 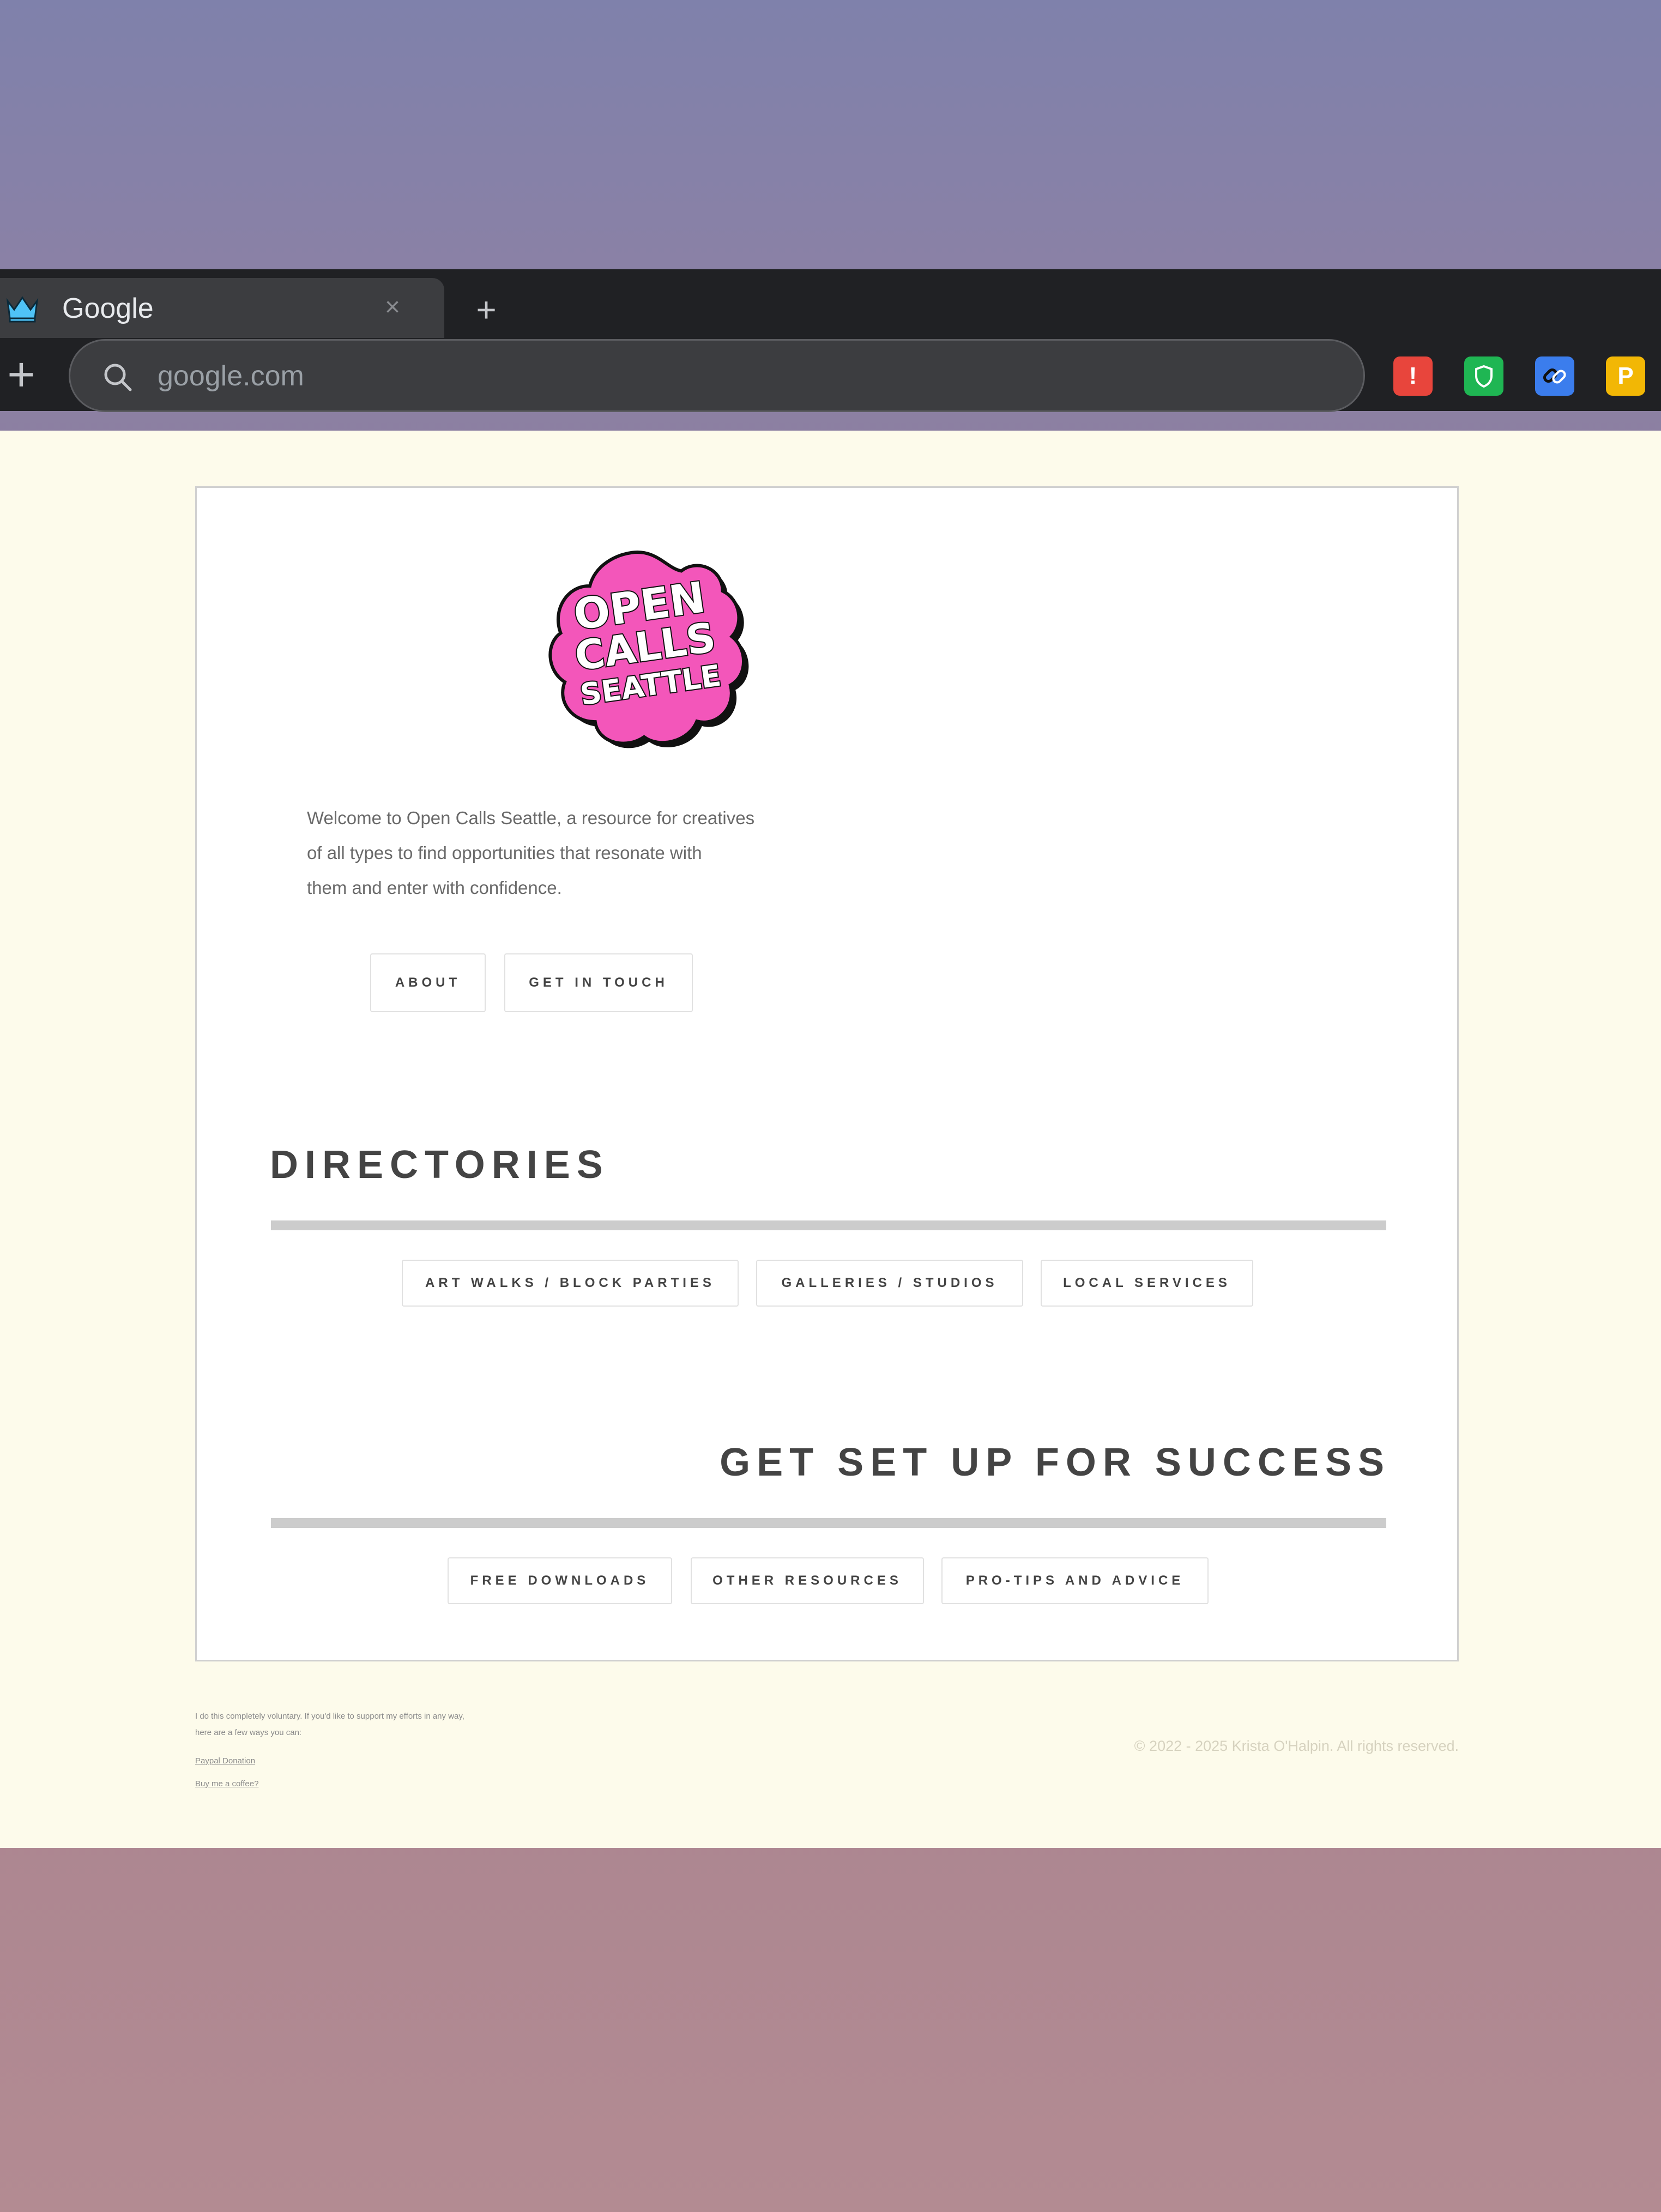 I want to click on crown-icon, so click(x=22, y=309).